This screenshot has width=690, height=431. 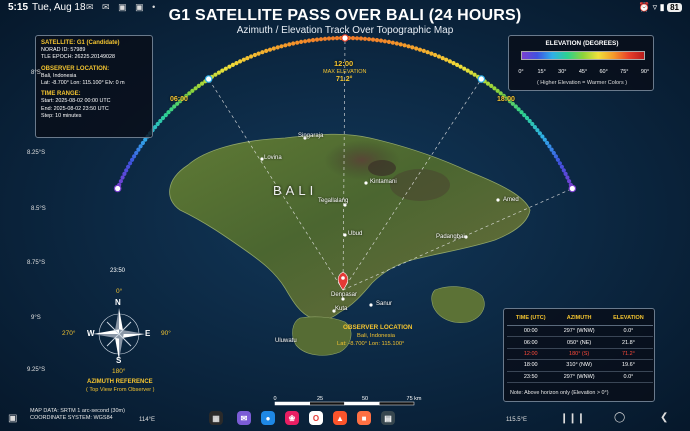 What do you see at coordinates (244, 418) in the screenshot?
I see `email-app-icon: ✉` at bounding box center [244, 418].